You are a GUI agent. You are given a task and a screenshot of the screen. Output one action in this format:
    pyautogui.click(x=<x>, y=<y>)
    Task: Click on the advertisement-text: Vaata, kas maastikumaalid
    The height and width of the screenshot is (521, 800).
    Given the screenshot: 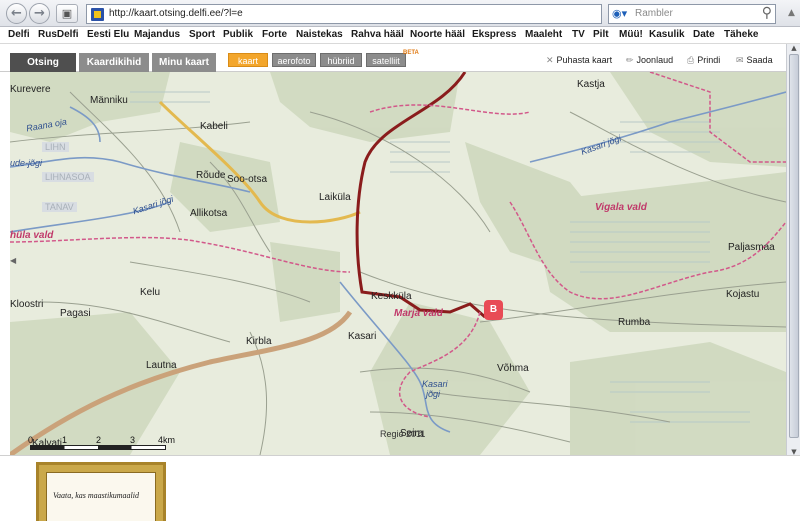 What is the action you would take?
    pyautogui.click(x=96, y=495)
    